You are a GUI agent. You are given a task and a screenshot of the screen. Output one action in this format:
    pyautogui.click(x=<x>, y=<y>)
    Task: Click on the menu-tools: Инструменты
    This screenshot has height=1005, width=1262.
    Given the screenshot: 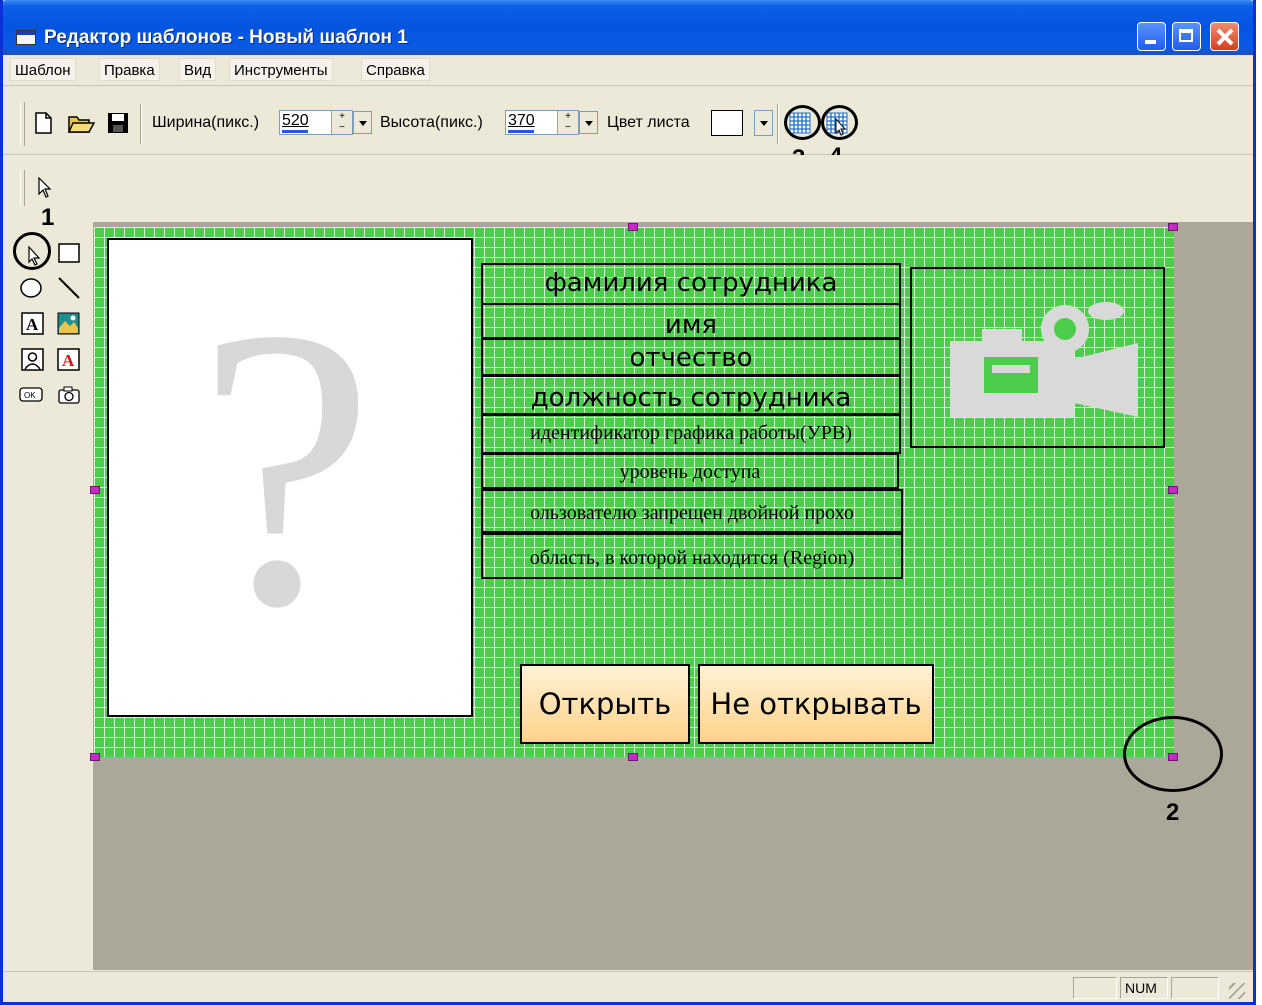 What is the action you would take?
    pyautogui.click(x=281, y=69)
    